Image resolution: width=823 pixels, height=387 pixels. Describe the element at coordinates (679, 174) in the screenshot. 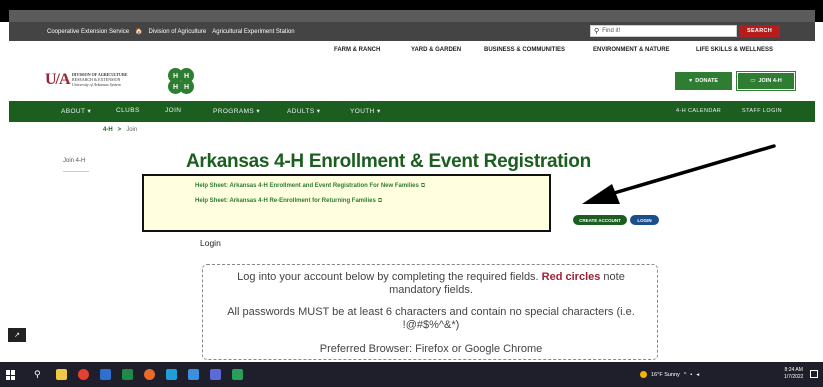

I see `annotation-arrow-icon` at that location.